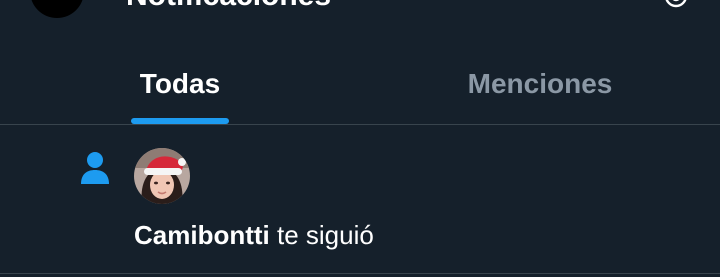  I want to click on person-follow-icon, so click(95, 168).